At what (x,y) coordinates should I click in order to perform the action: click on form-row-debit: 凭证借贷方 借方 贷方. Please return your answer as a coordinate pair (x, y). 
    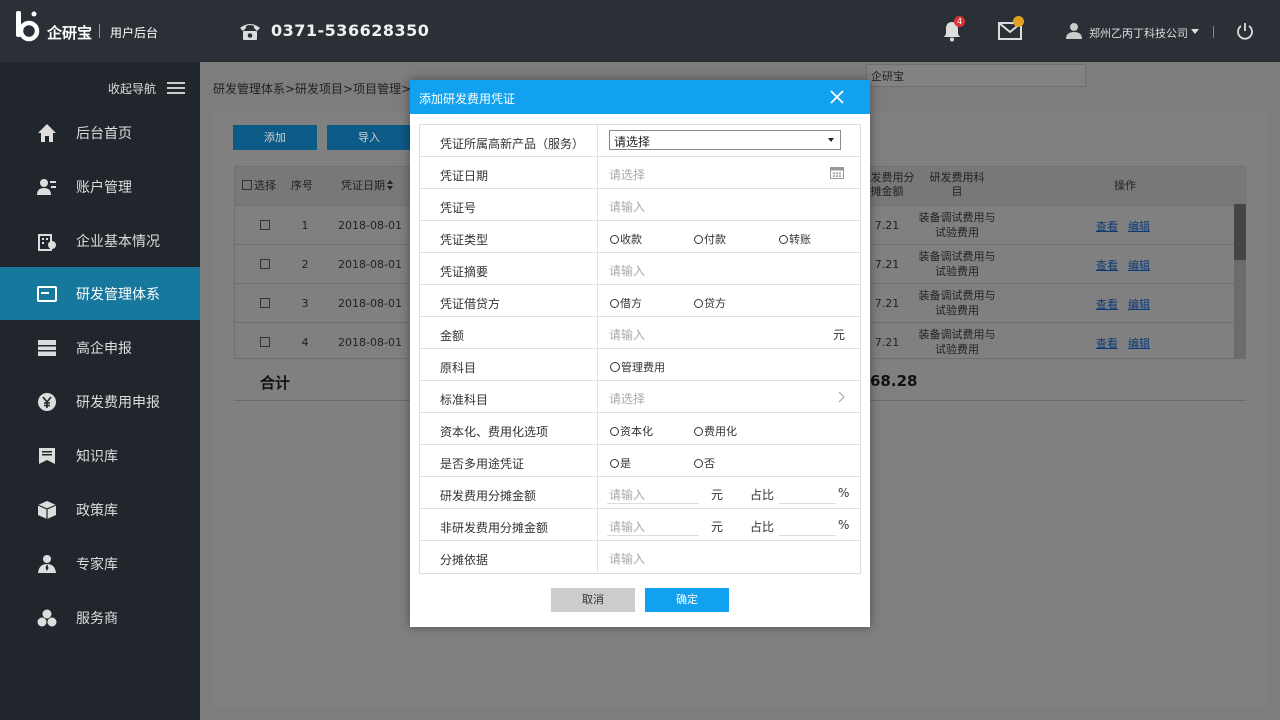
    Looking at the image, I should click on (640, 301).